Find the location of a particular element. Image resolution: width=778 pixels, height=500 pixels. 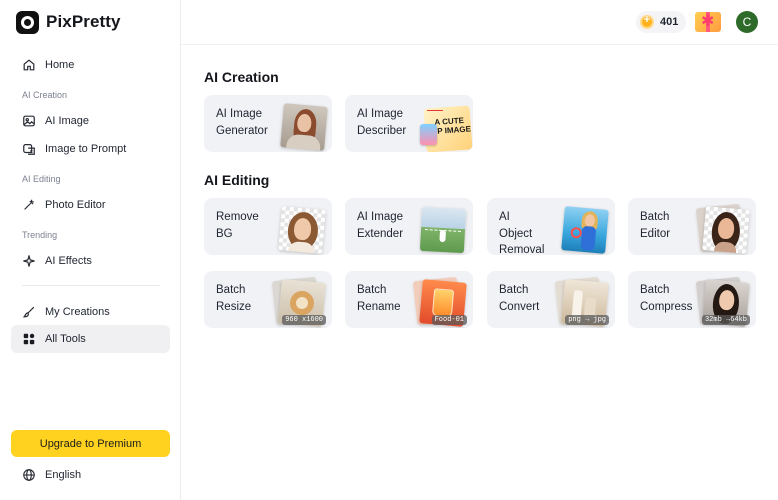

tool-card-batch-resize: Batch Resize 960 x1600 is located at coordinates (268, 299).